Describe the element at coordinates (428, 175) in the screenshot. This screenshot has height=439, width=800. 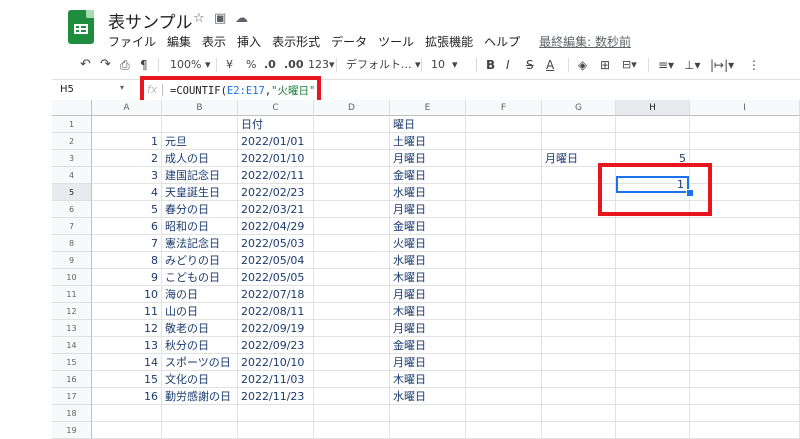
I see `cell-e: 金曜日` at that location.